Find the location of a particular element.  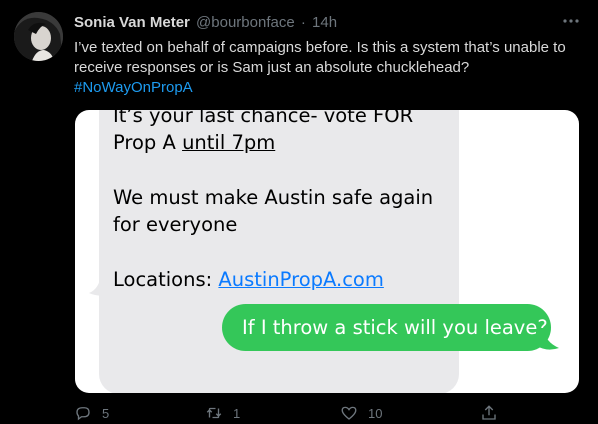

retweet-icon is located at coordinates (214, 413).